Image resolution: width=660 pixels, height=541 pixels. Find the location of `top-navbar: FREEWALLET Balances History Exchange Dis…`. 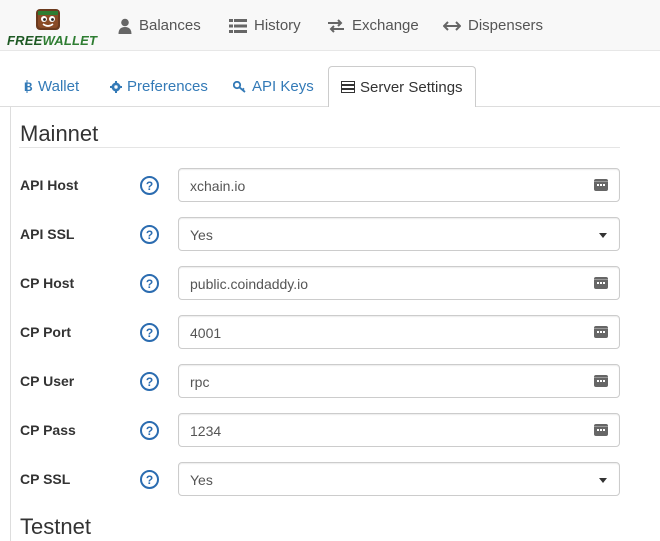

top-navbar: FREEWALLET Balances History Exchange Dis… is located at coordinates (330, 25).